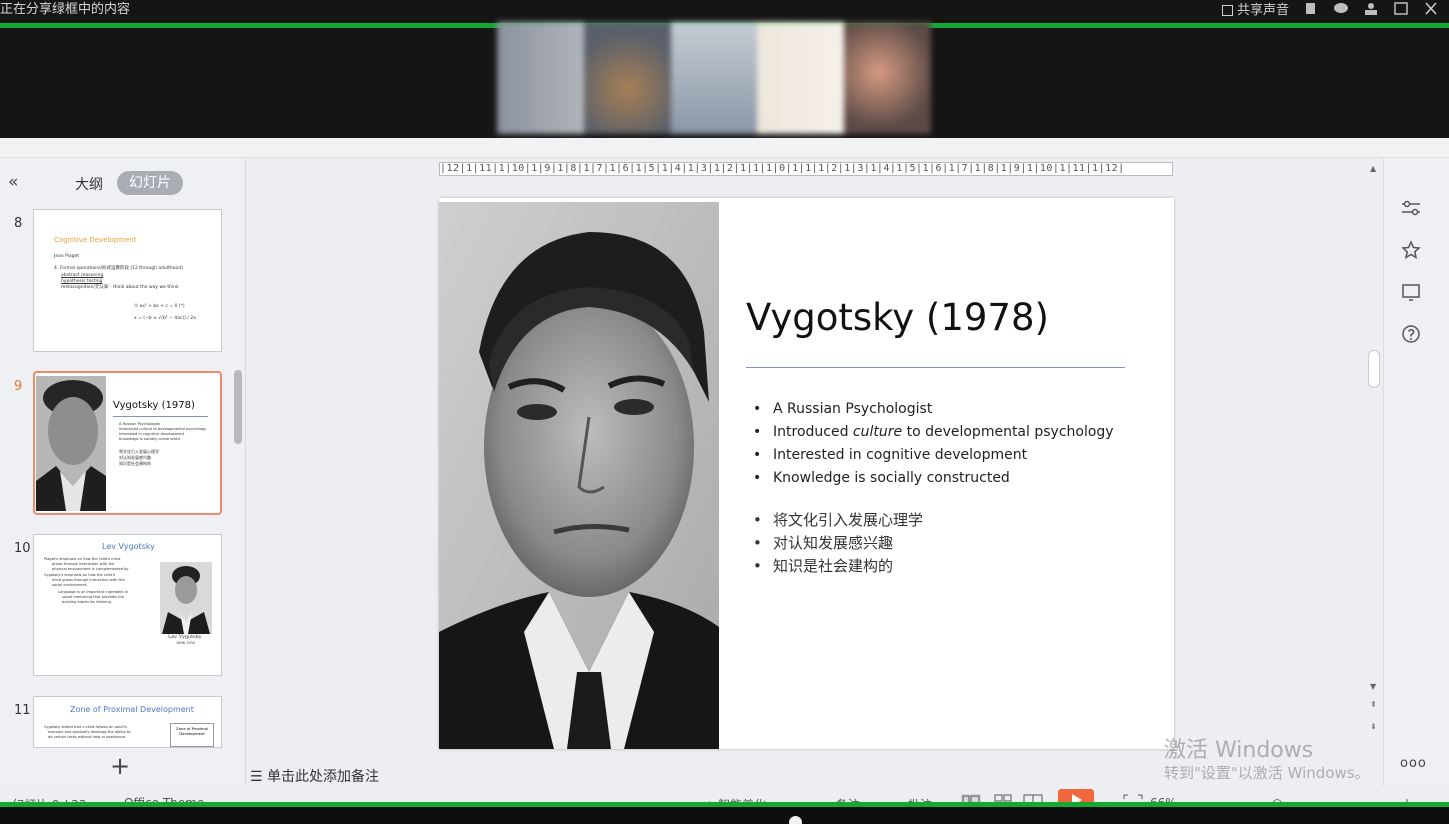 The height and width of the screenshot is (824, 1449). I want to click on slide-title: Vygotsky (1978), so click(897, 317).